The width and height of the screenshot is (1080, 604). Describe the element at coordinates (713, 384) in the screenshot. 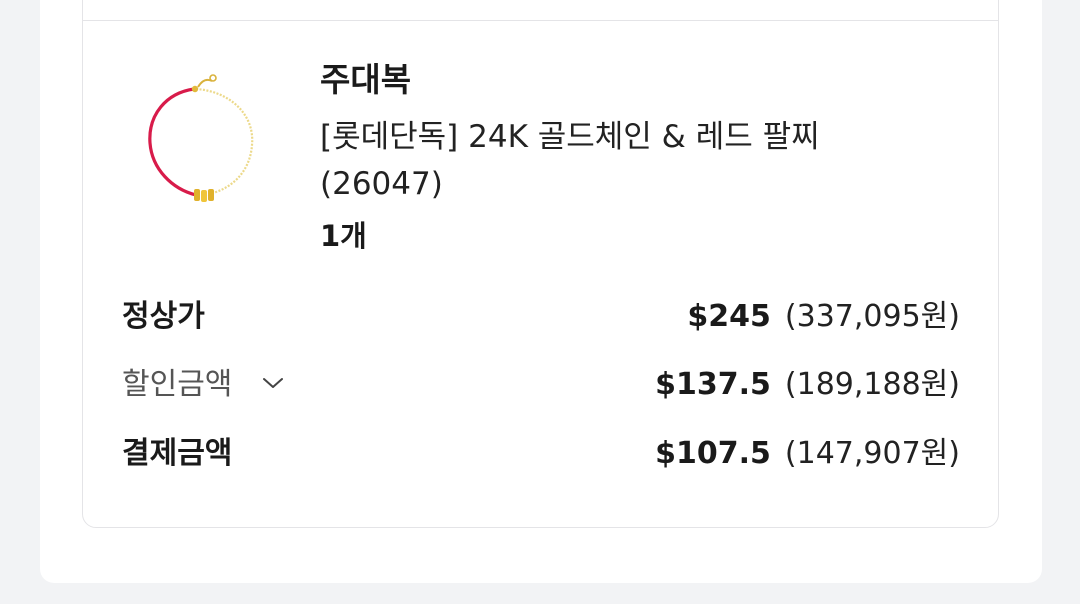

I see `discount-amount-usd: $137.5` at that location.